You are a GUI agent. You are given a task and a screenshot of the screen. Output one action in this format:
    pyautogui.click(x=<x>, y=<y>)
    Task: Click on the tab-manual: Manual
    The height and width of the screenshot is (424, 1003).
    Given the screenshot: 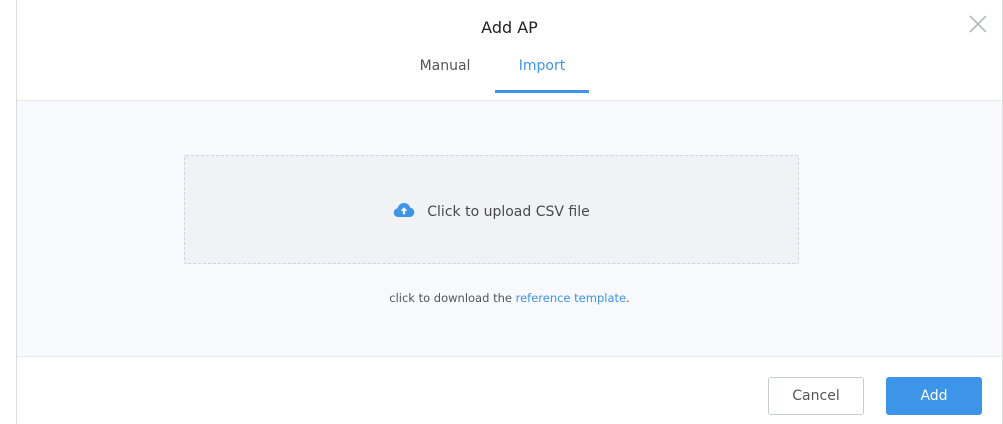 What is the action you would take?
    pyautogui.click(x=445, y=66)
    